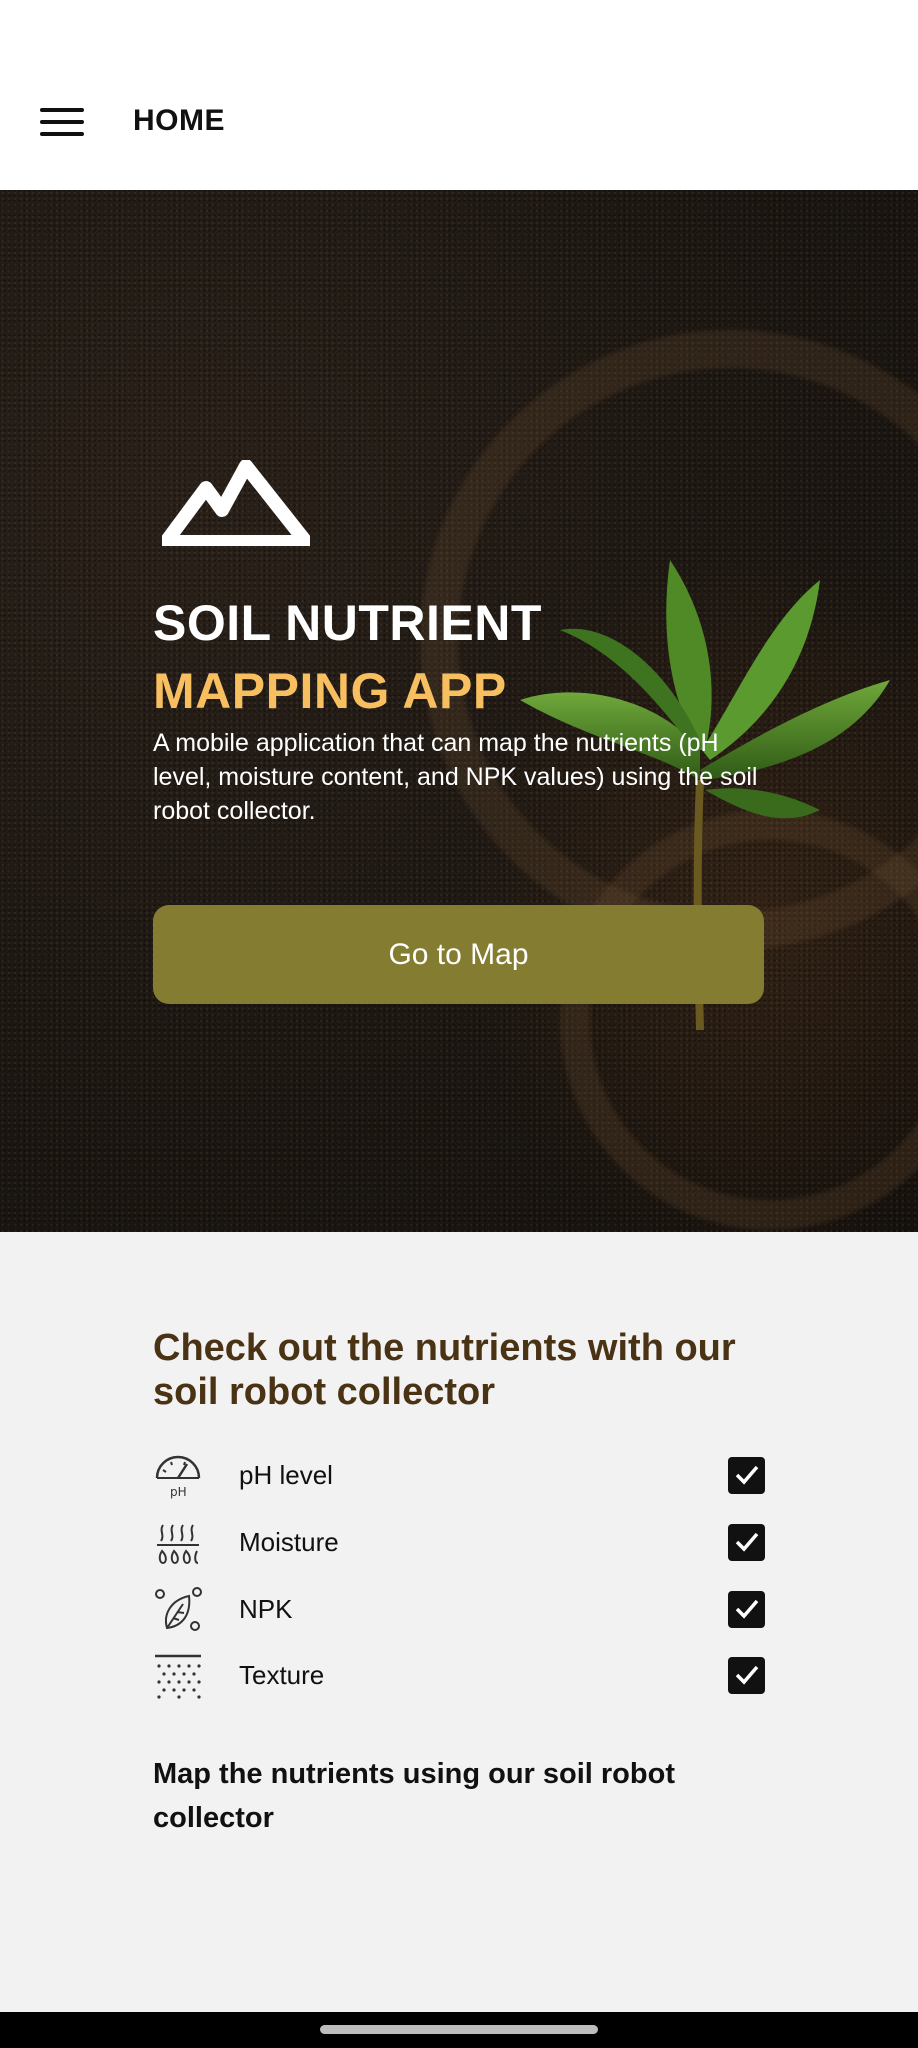 This screenshot has height=2048, width=918. Describe the element at coordinates (178, 1492) in the screenshot. I see `svg-text: pH` at that location.